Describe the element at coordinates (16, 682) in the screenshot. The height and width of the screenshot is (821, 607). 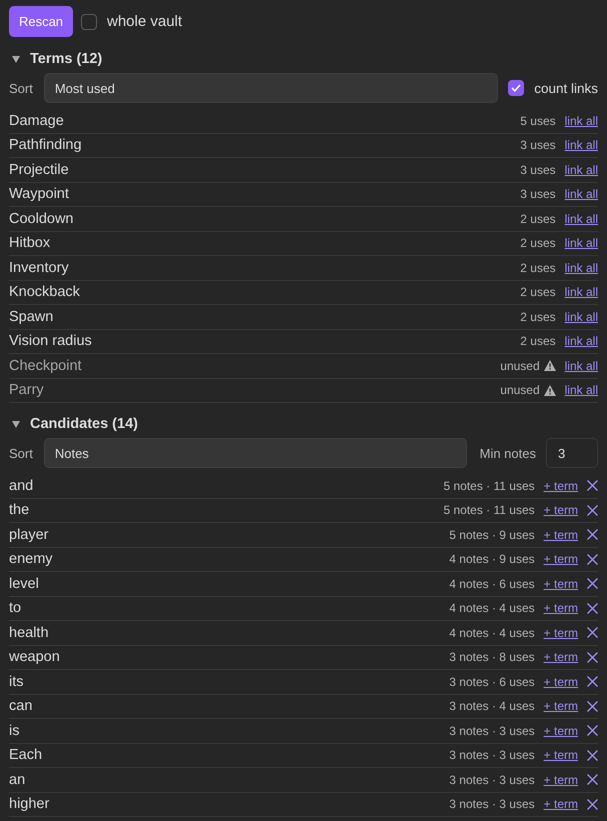
I see `candidate-word: its` at that location.